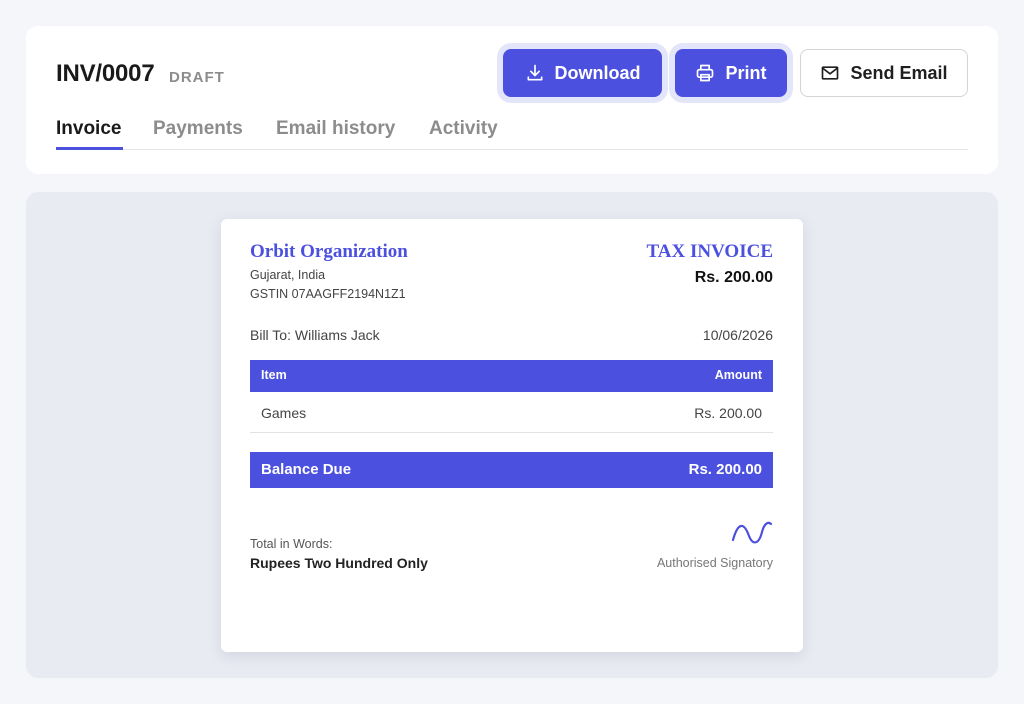 Image resolution: width=1024 pixels, height=704 pixels. What do you see at coordinates (284, 413) in the screenshot?
I see `item-name: Games` at bounding box center [284, 413].